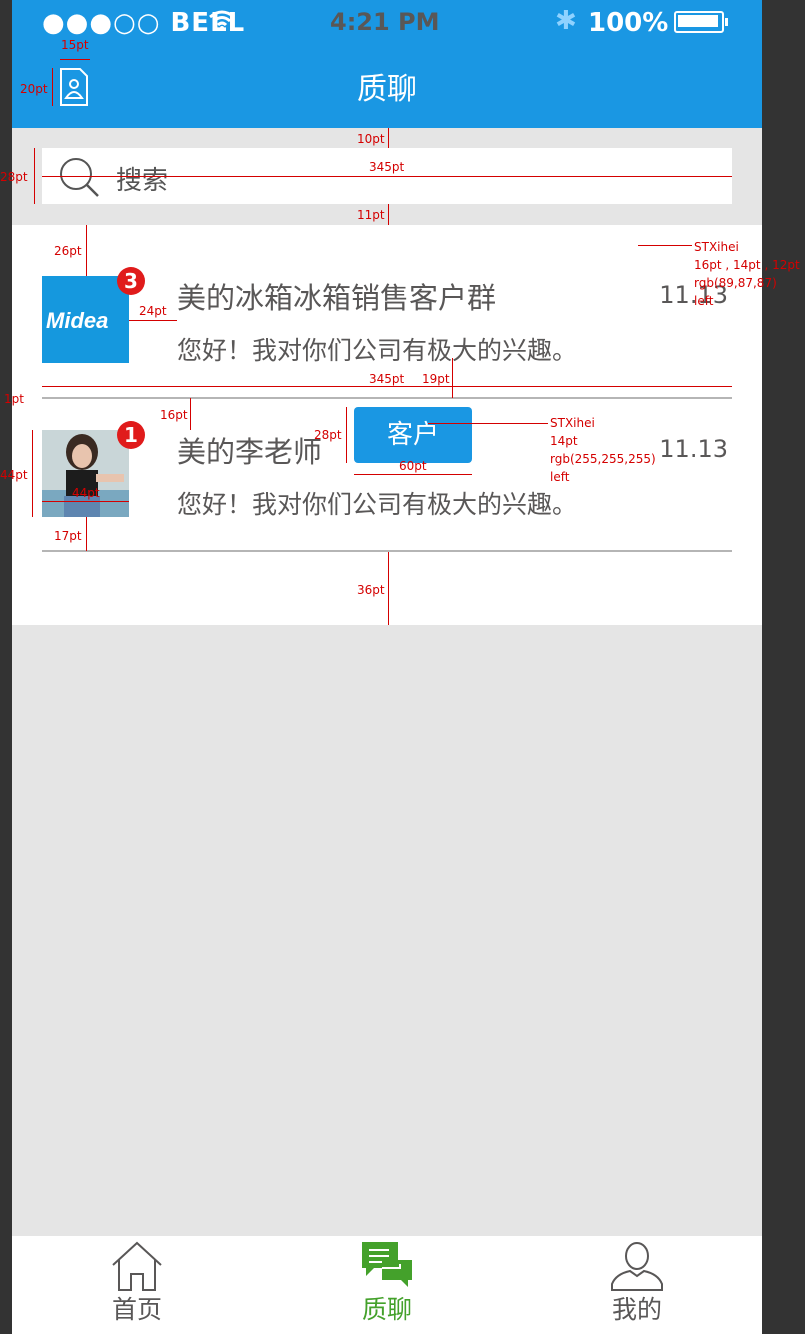 The width and height of the screenshot is (805, 1334). Describe the element at coordinates (77, 320) in the screenshot. I see `midea-logo: Midea` at that location.